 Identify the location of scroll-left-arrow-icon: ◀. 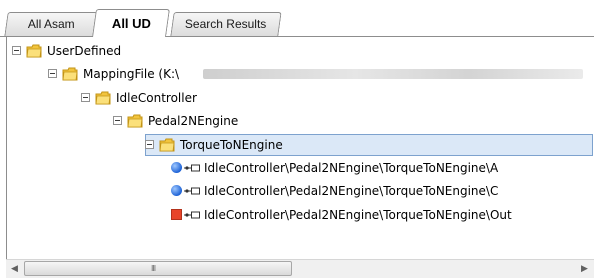
(14, 269).